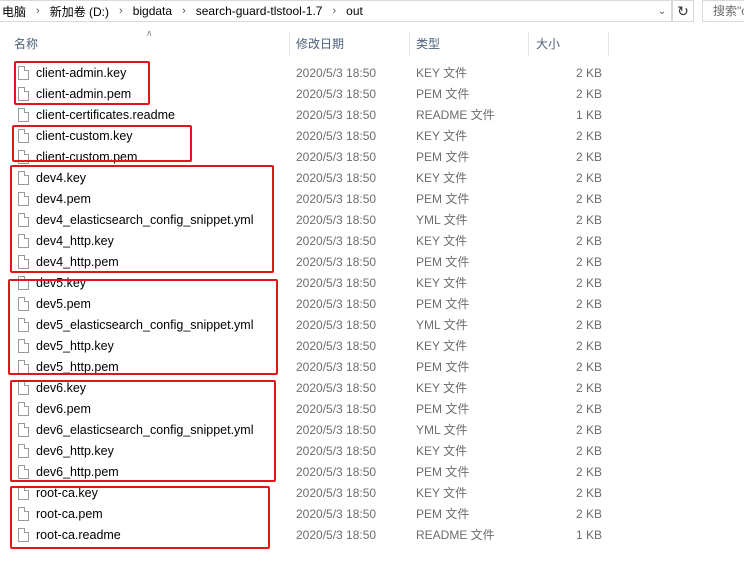  I want to click on file-name: dev6_http.key, so click(75, 451).